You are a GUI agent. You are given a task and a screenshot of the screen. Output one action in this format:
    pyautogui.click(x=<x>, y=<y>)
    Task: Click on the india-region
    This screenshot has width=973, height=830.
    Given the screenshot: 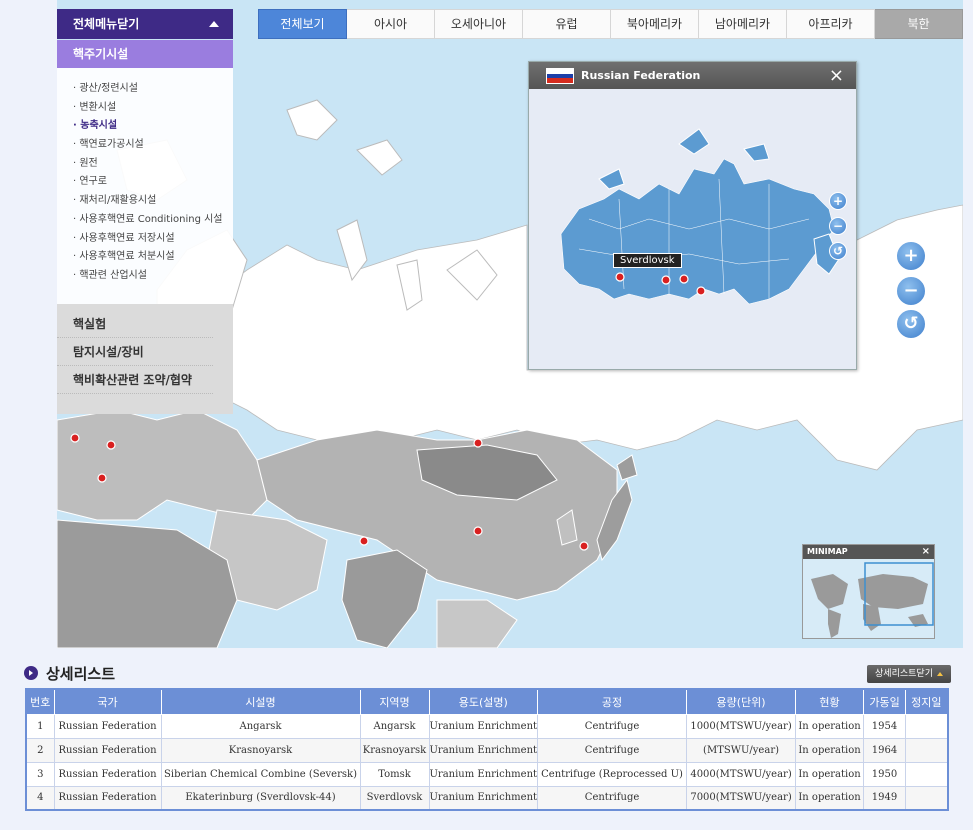 What is the action you would take?
    pyautogui.click(x=384, y=598)
    